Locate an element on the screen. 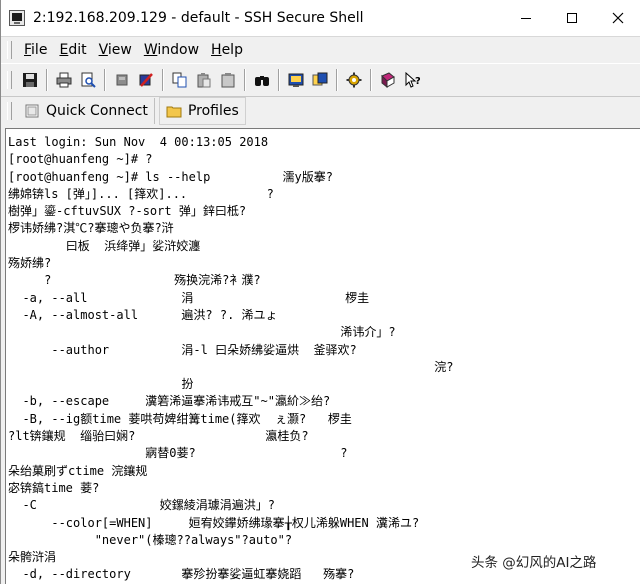 This screenshot has width=640, height=584. terminal-line: 椤讳娇绋?淇℃?搴璁や负搴?浒 is located at coordinates (91, 228).